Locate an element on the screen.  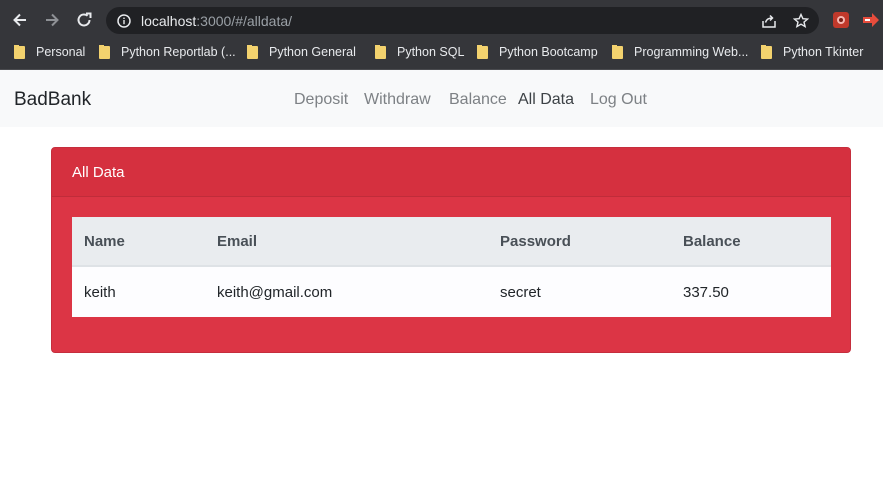
card-header: All Data is located at coordinates (451, 172).